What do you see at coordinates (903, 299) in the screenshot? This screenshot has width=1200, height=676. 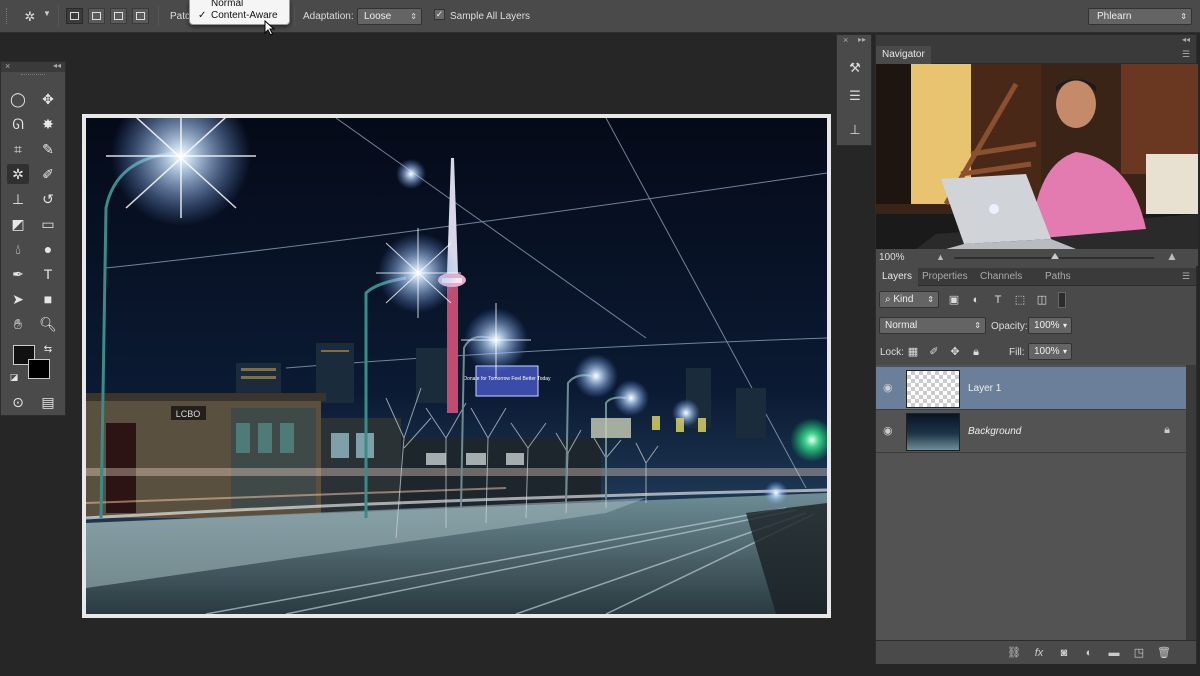 I see `filter-kind-value: Kind` at bounding box center [903, 299].